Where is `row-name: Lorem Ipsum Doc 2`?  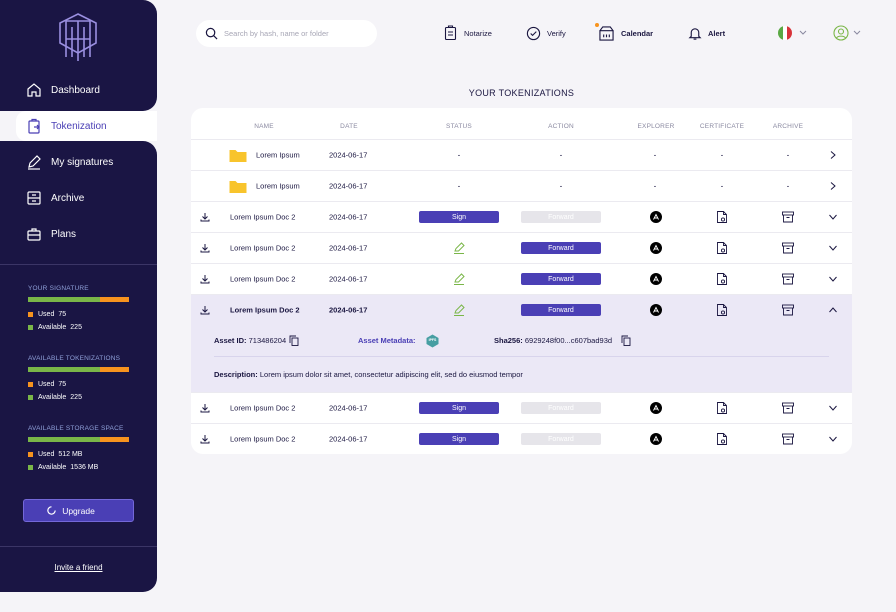
row-name: Lorem Ipsum Doc 2 is located at coordinates (263, 248).